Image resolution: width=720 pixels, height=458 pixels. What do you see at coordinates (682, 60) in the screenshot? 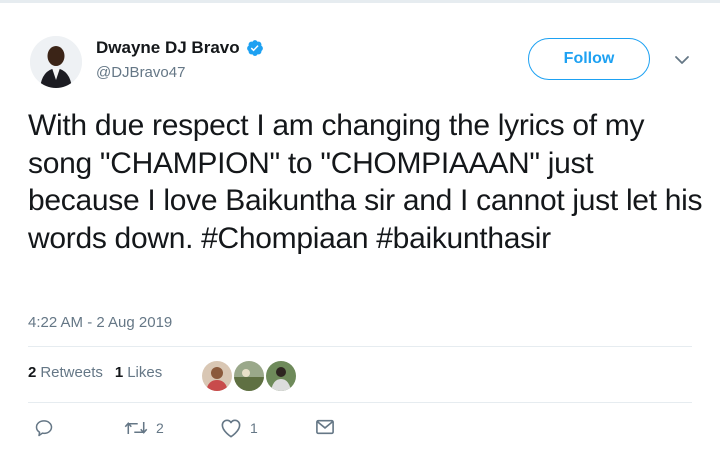
I see `chevron-down-icon` at bounding box center [682, 60].